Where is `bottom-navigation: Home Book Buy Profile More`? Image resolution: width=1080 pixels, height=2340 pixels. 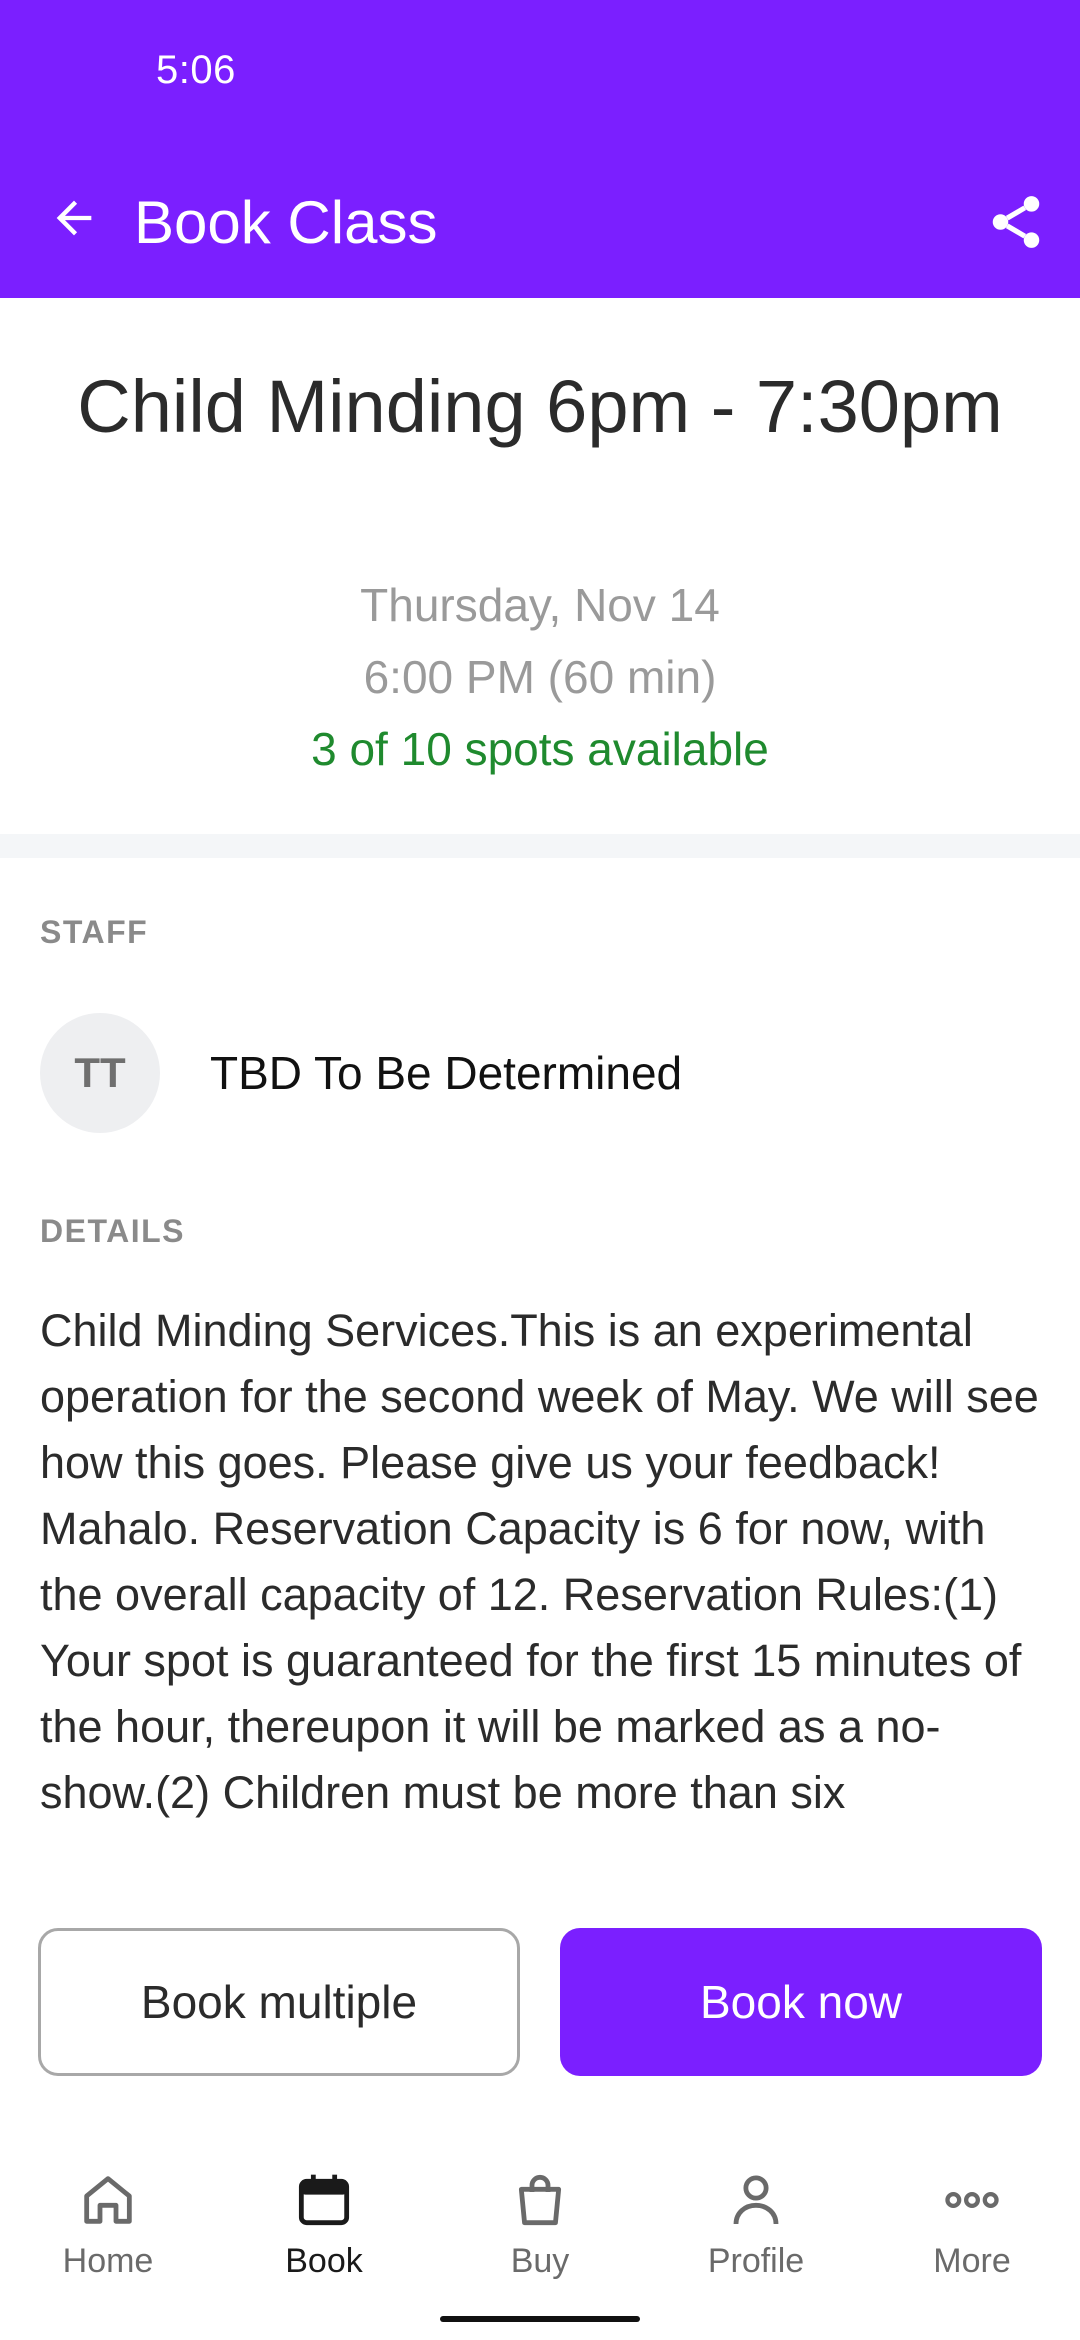 bottom-navigation: Home Book Buy Profile More is located at coordinates (540, 2240).